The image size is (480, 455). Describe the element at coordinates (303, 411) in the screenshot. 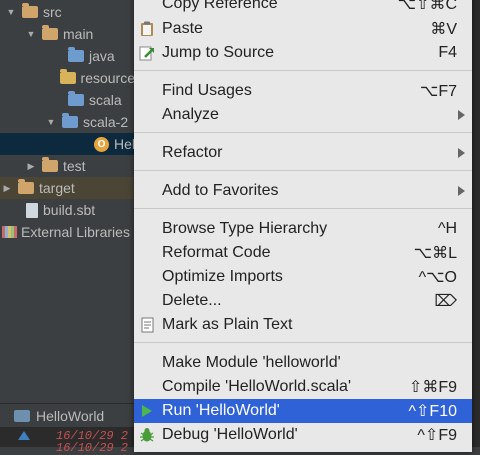

I see `menu-item-run: Run 'HelloWorld' ^⇧F10` at that location.